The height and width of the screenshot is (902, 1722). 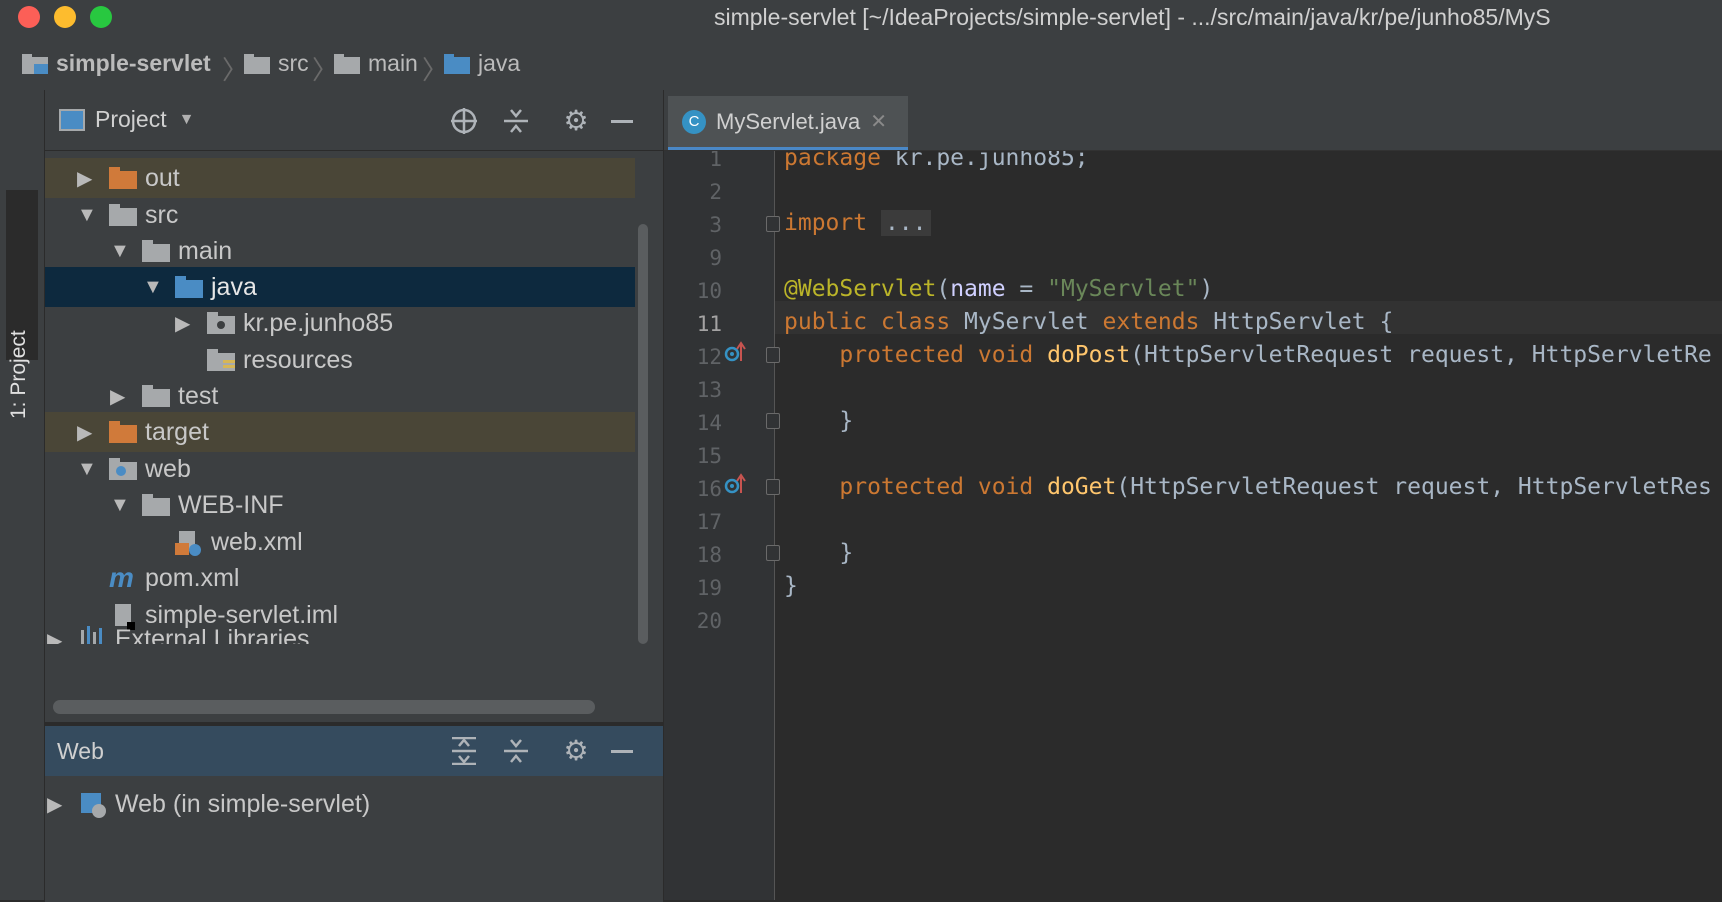 I want to click on tree-item-external-libraries: ▶ External Libraries, so click(x=340, y=631).